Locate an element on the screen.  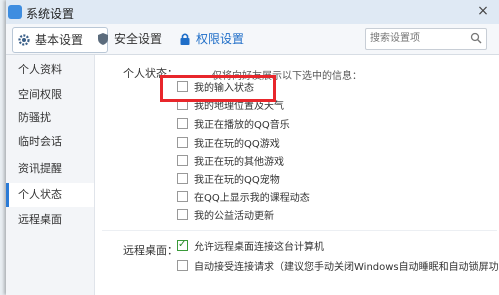
option-label: 在QQ上显示我的课程动态 is located at coordinates (252, 198).